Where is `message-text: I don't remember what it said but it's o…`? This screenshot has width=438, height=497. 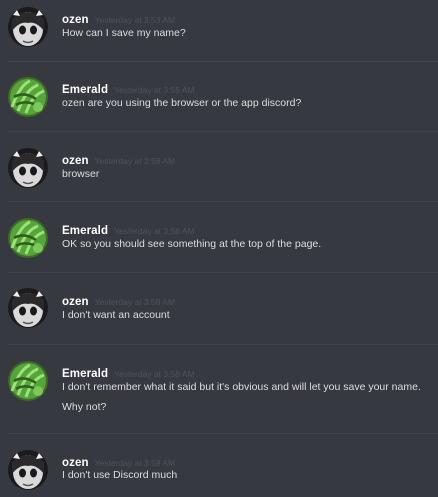 message-text: I don't remember what it said but it's o… is located at coordinates (241, 387).